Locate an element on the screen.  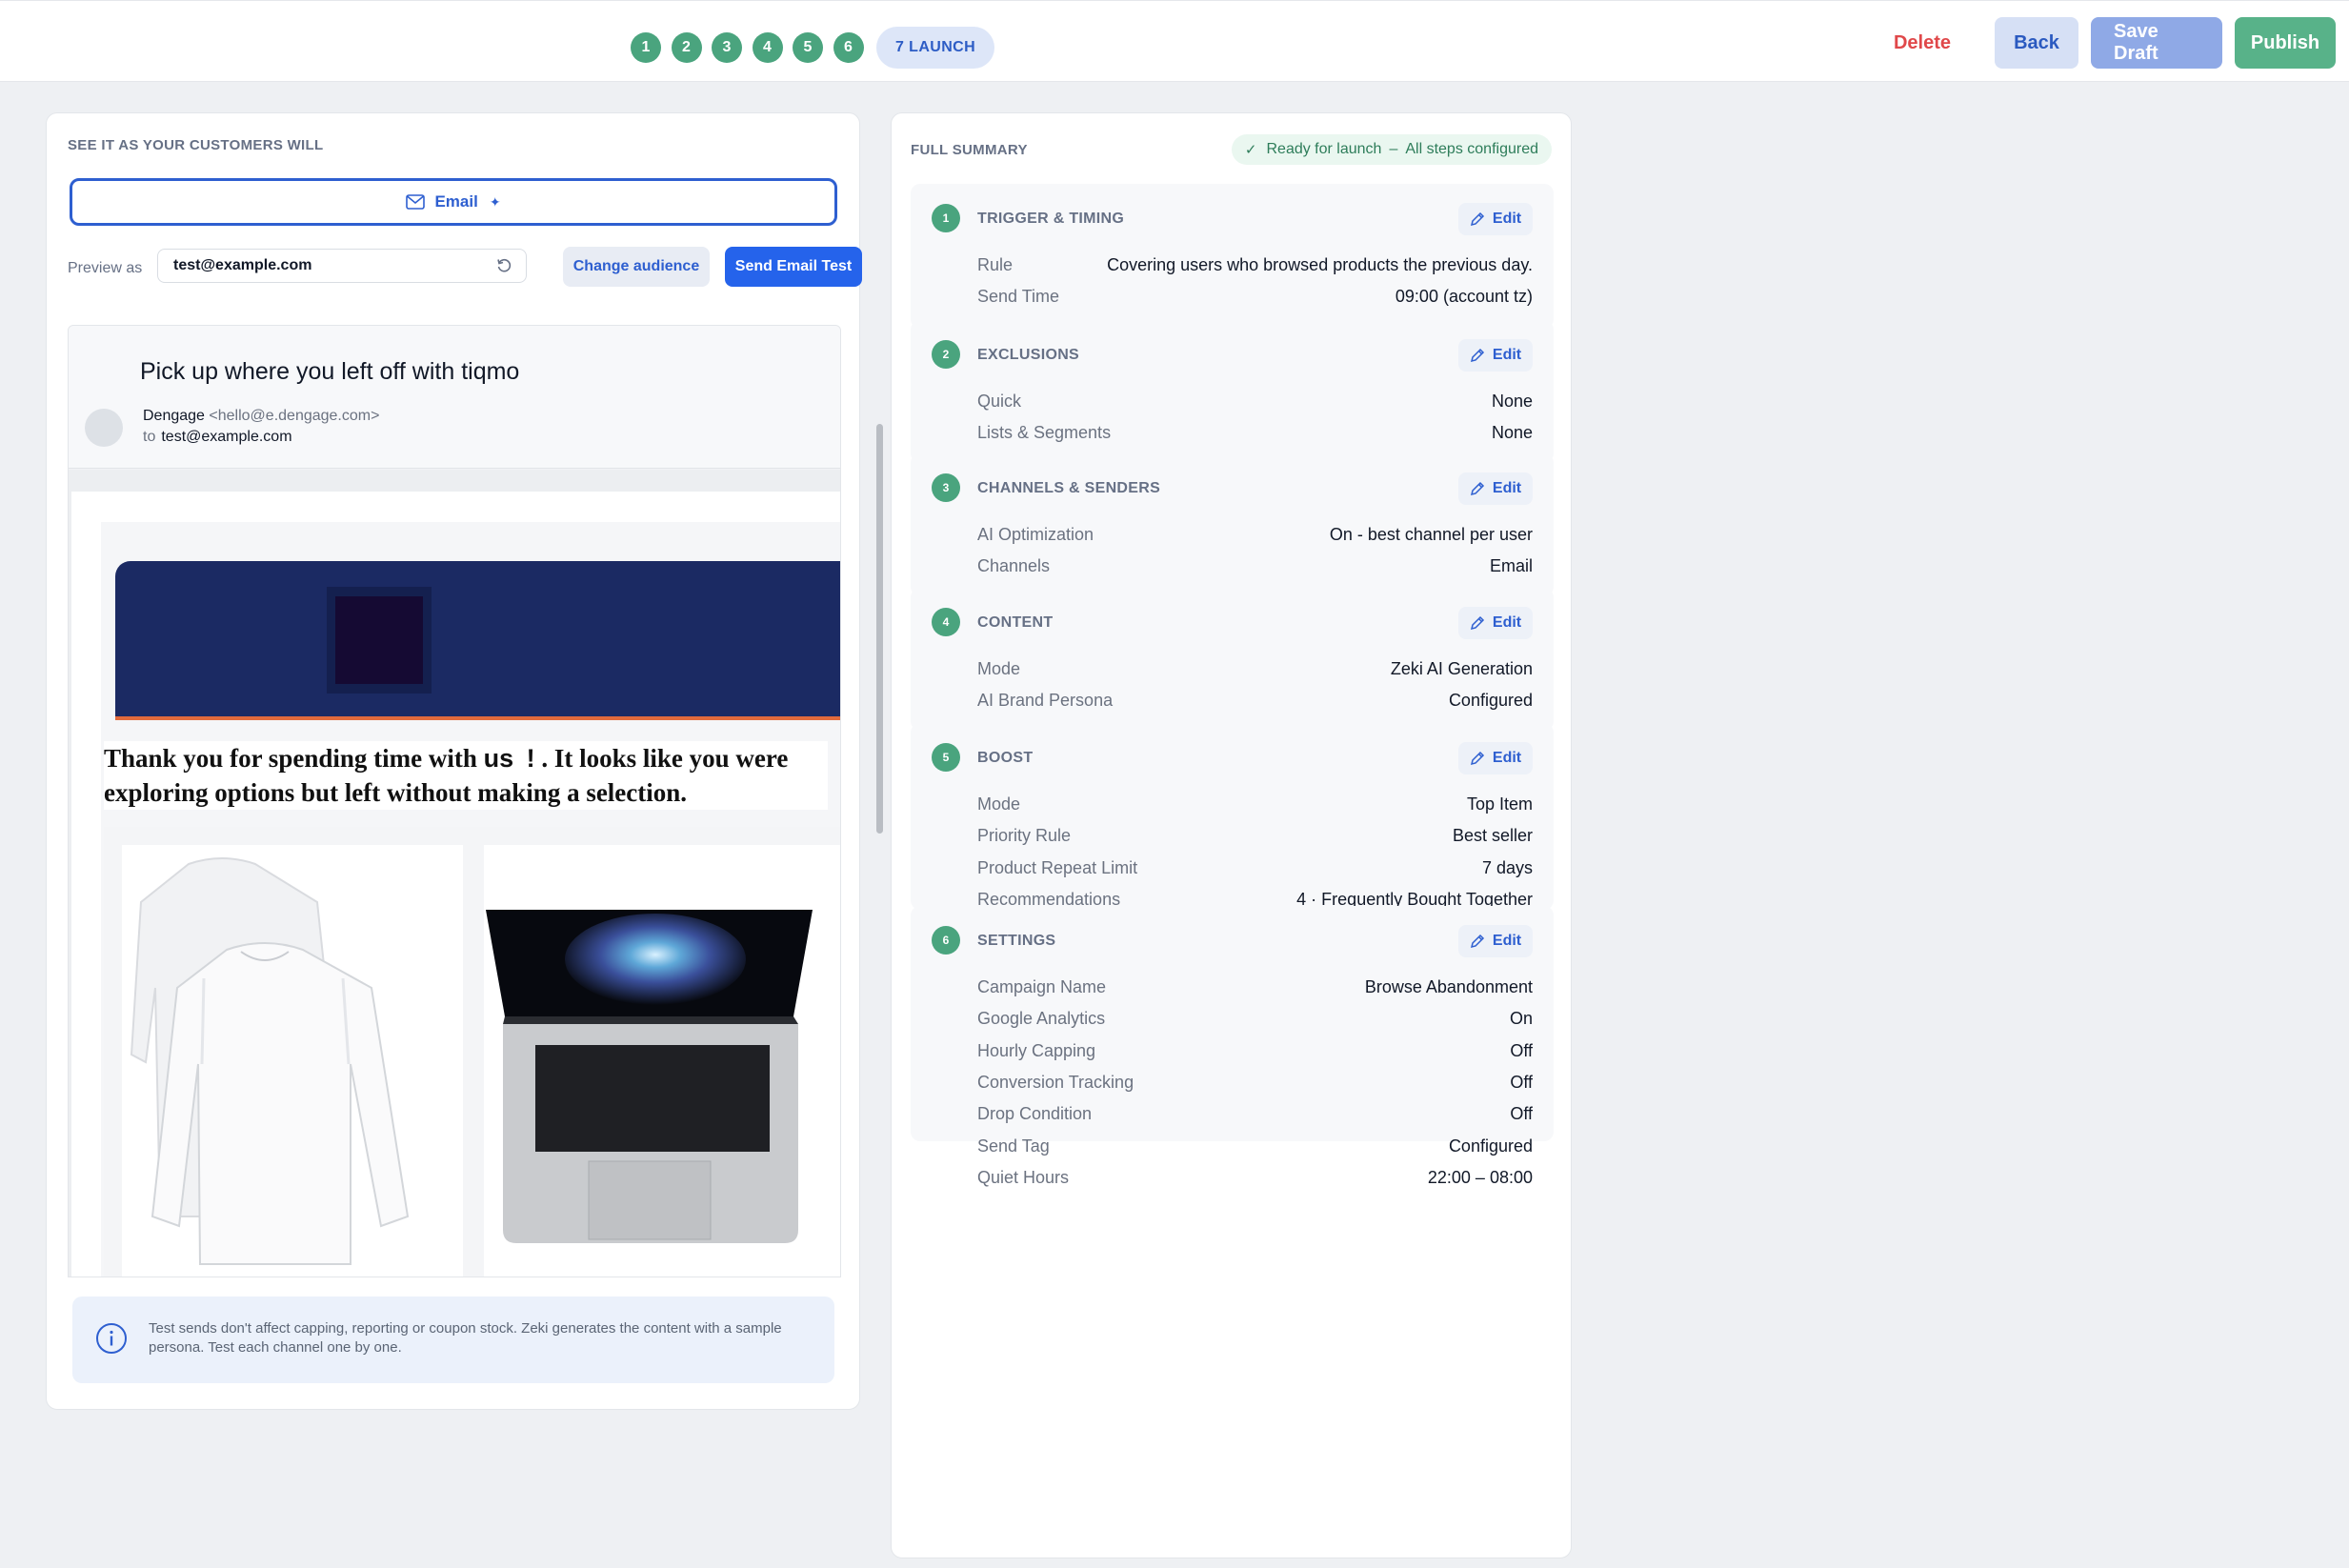
change-audience-button: Change audience is located at coordinates (636, 267).